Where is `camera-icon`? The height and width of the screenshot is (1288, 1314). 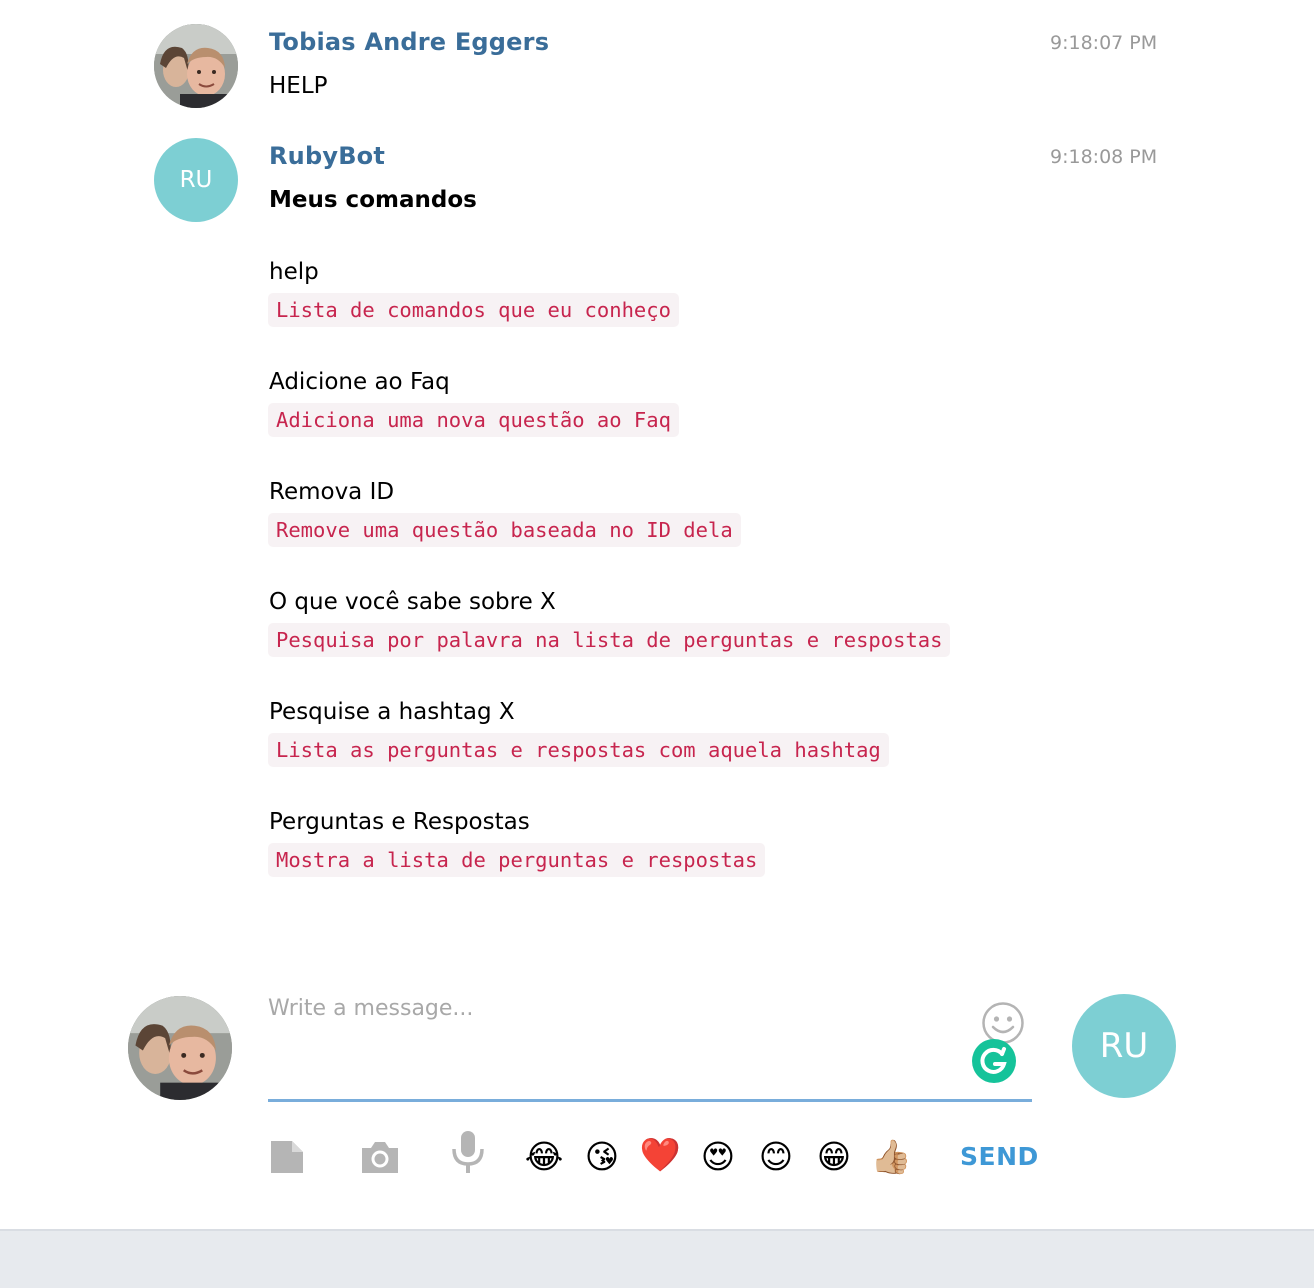 camera-icon is located at coordinates (380, 1157).